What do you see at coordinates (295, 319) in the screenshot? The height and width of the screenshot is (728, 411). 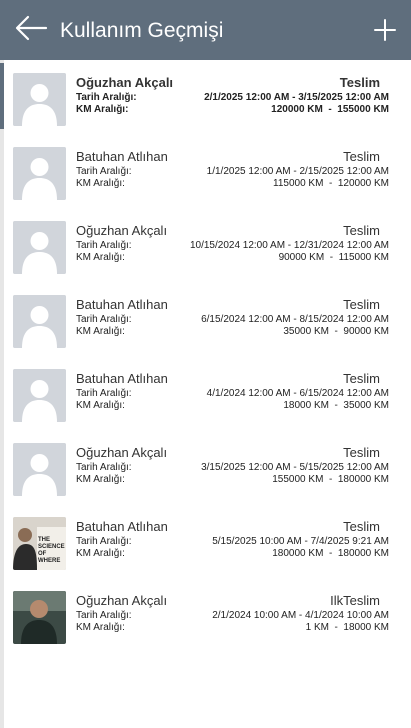 I see `date-range-value: 6/15/2024 12:00 AM - 8/15/2024 12:00 AM` at bounding box center [295, 319].